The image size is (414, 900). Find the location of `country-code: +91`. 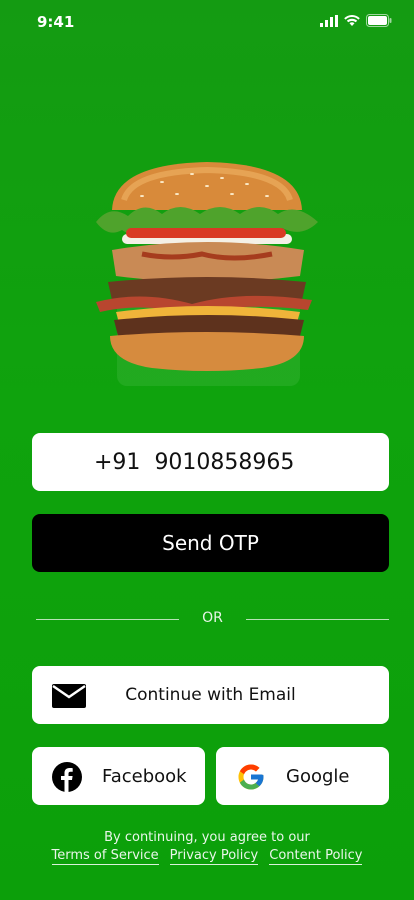

country-code: +91 is located at coordinates (117, 462).